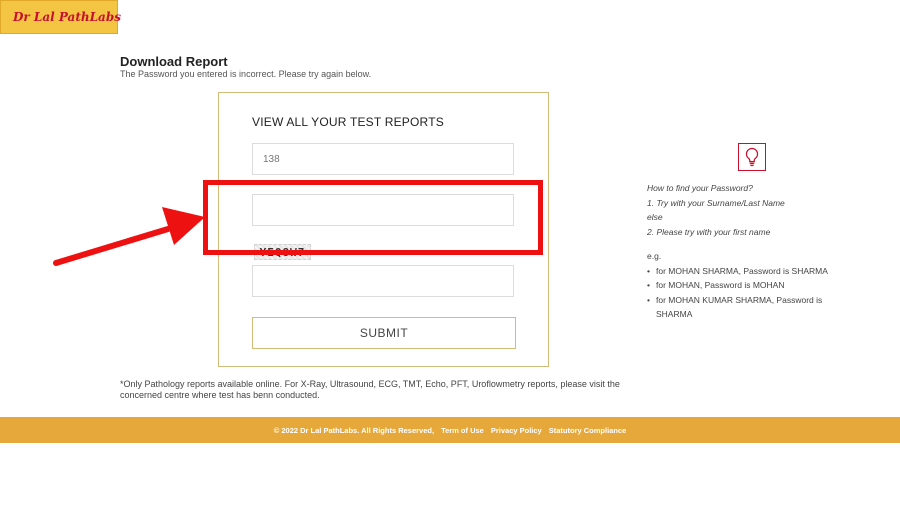  What do you see at coordinates (383, 281) in the screenshot?
I see `captcha-input` at bounding box center [383, 281].